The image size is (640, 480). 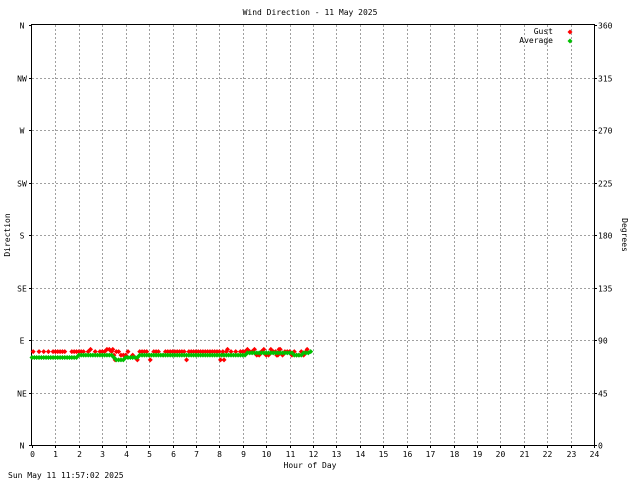 What do you see at coordinates (102, 454) in the screenshot?
I see `x-tick-label: 3` at bounding box center [102, 454].